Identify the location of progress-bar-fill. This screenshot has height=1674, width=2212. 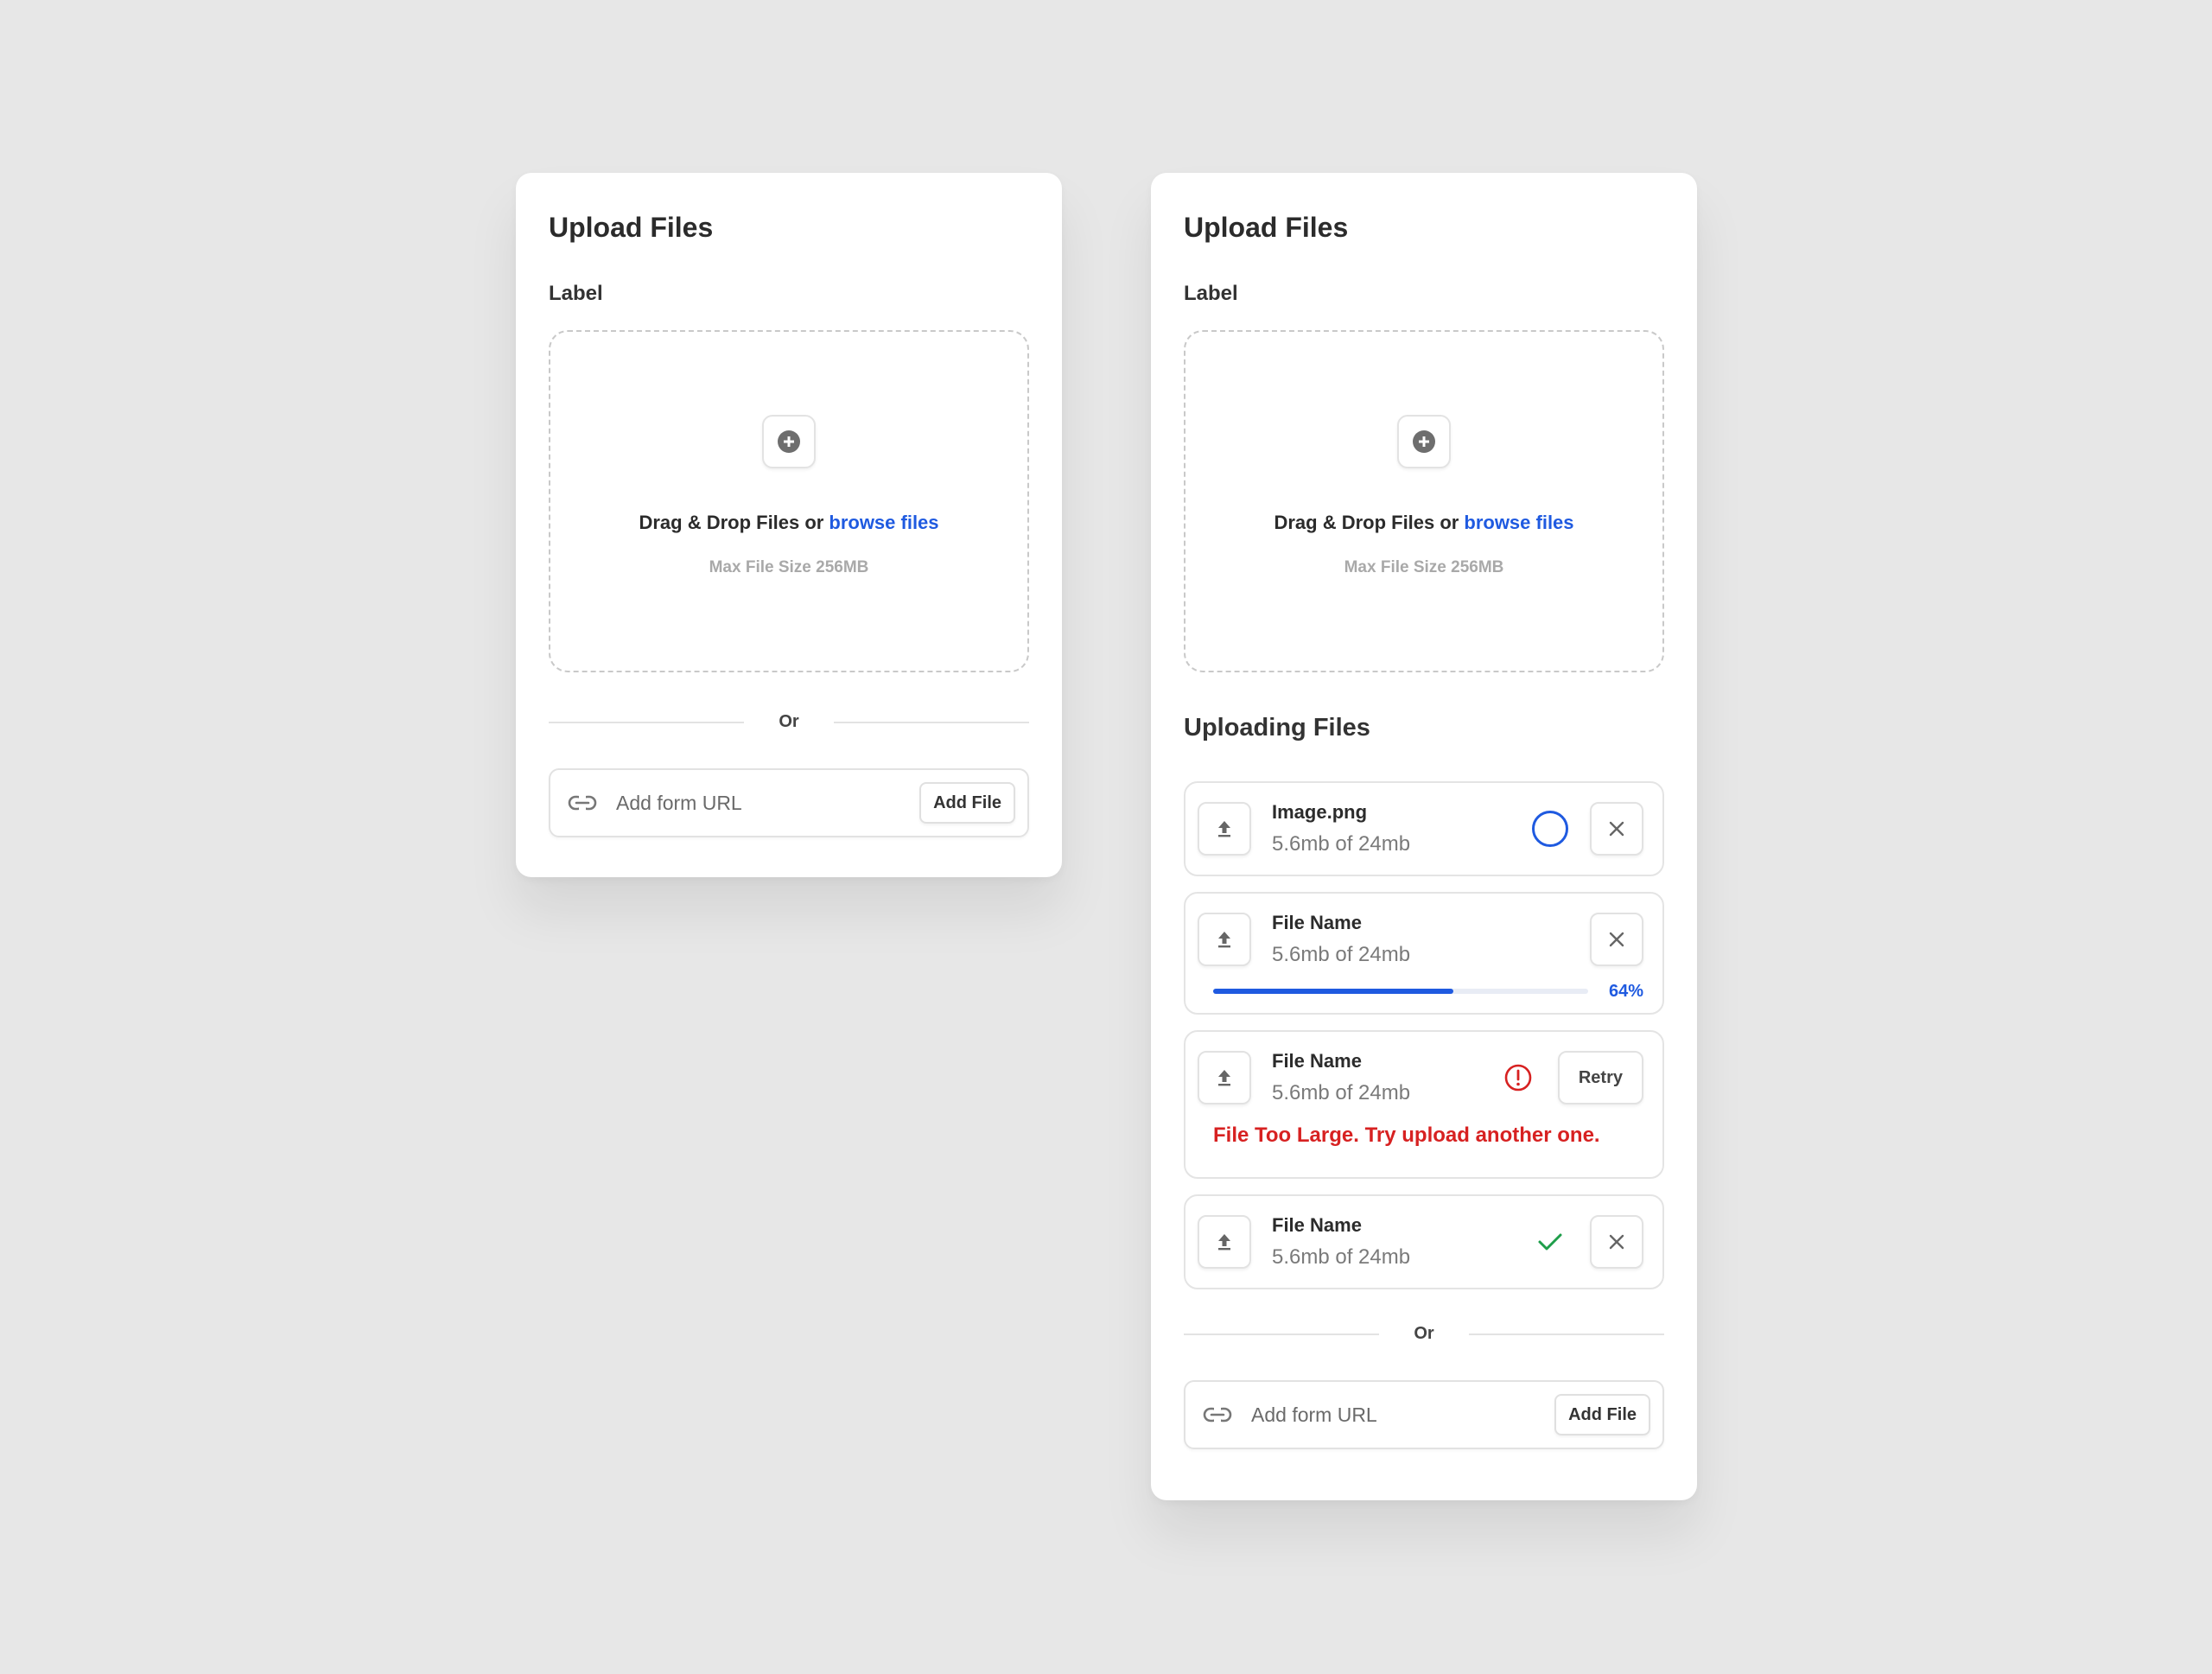
(1333, 991).